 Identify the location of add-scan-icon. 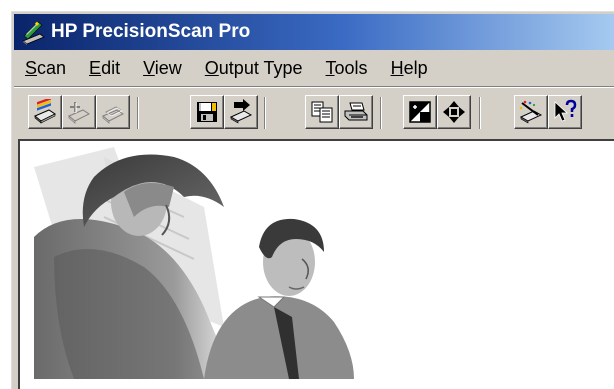
(79, 113).